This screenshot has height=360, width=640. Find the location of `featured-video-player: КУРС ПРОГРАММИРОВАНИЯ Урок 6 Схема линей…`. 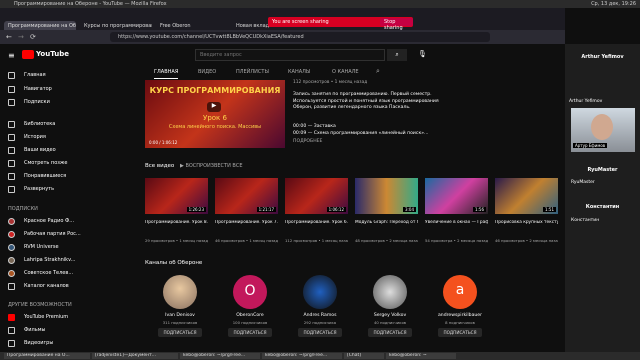

featured-video-player: КУРС ПРОГРАММИРОВАНИЯ Урок 6 Схема линей… is located at coordinates (215, 114).